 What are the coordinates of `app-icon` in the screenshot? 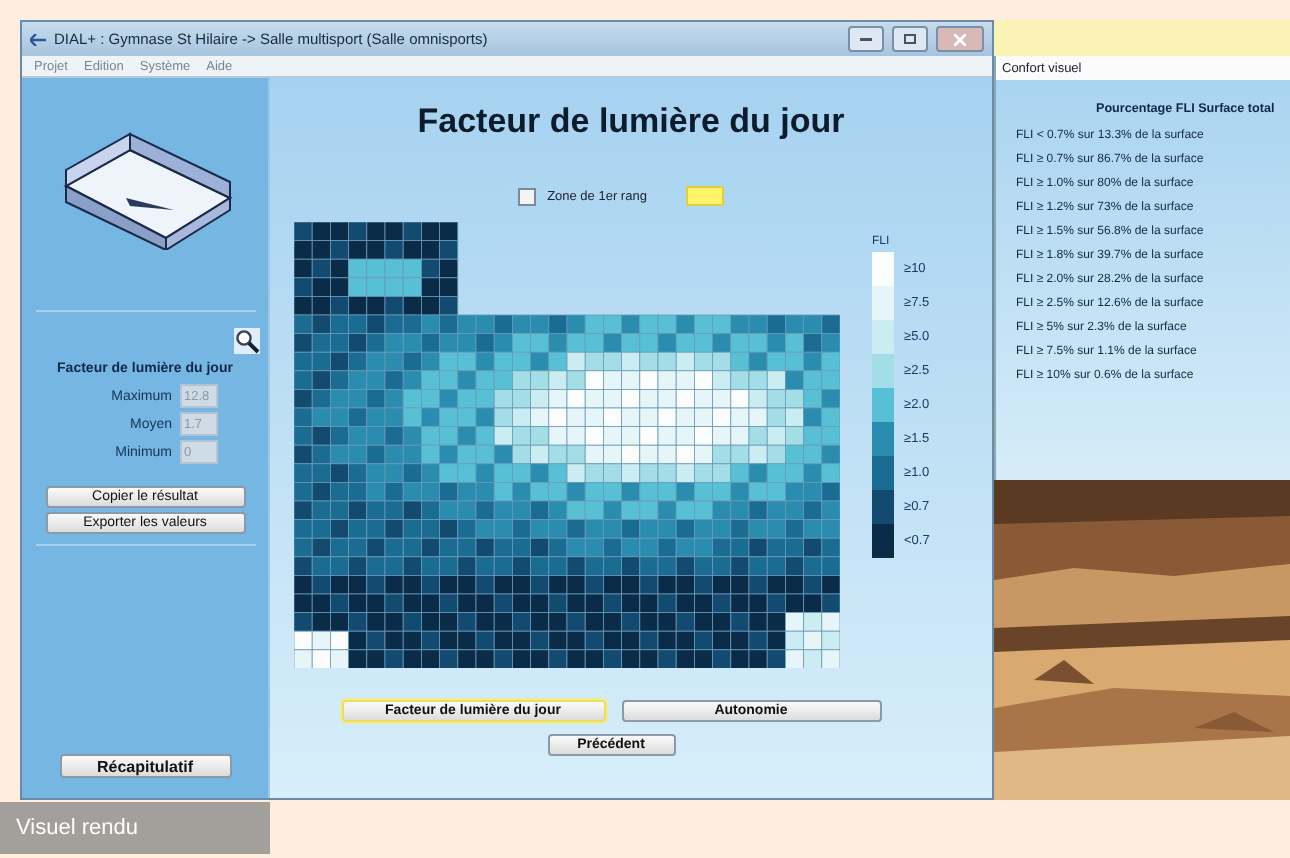 It's located at (38, 39).